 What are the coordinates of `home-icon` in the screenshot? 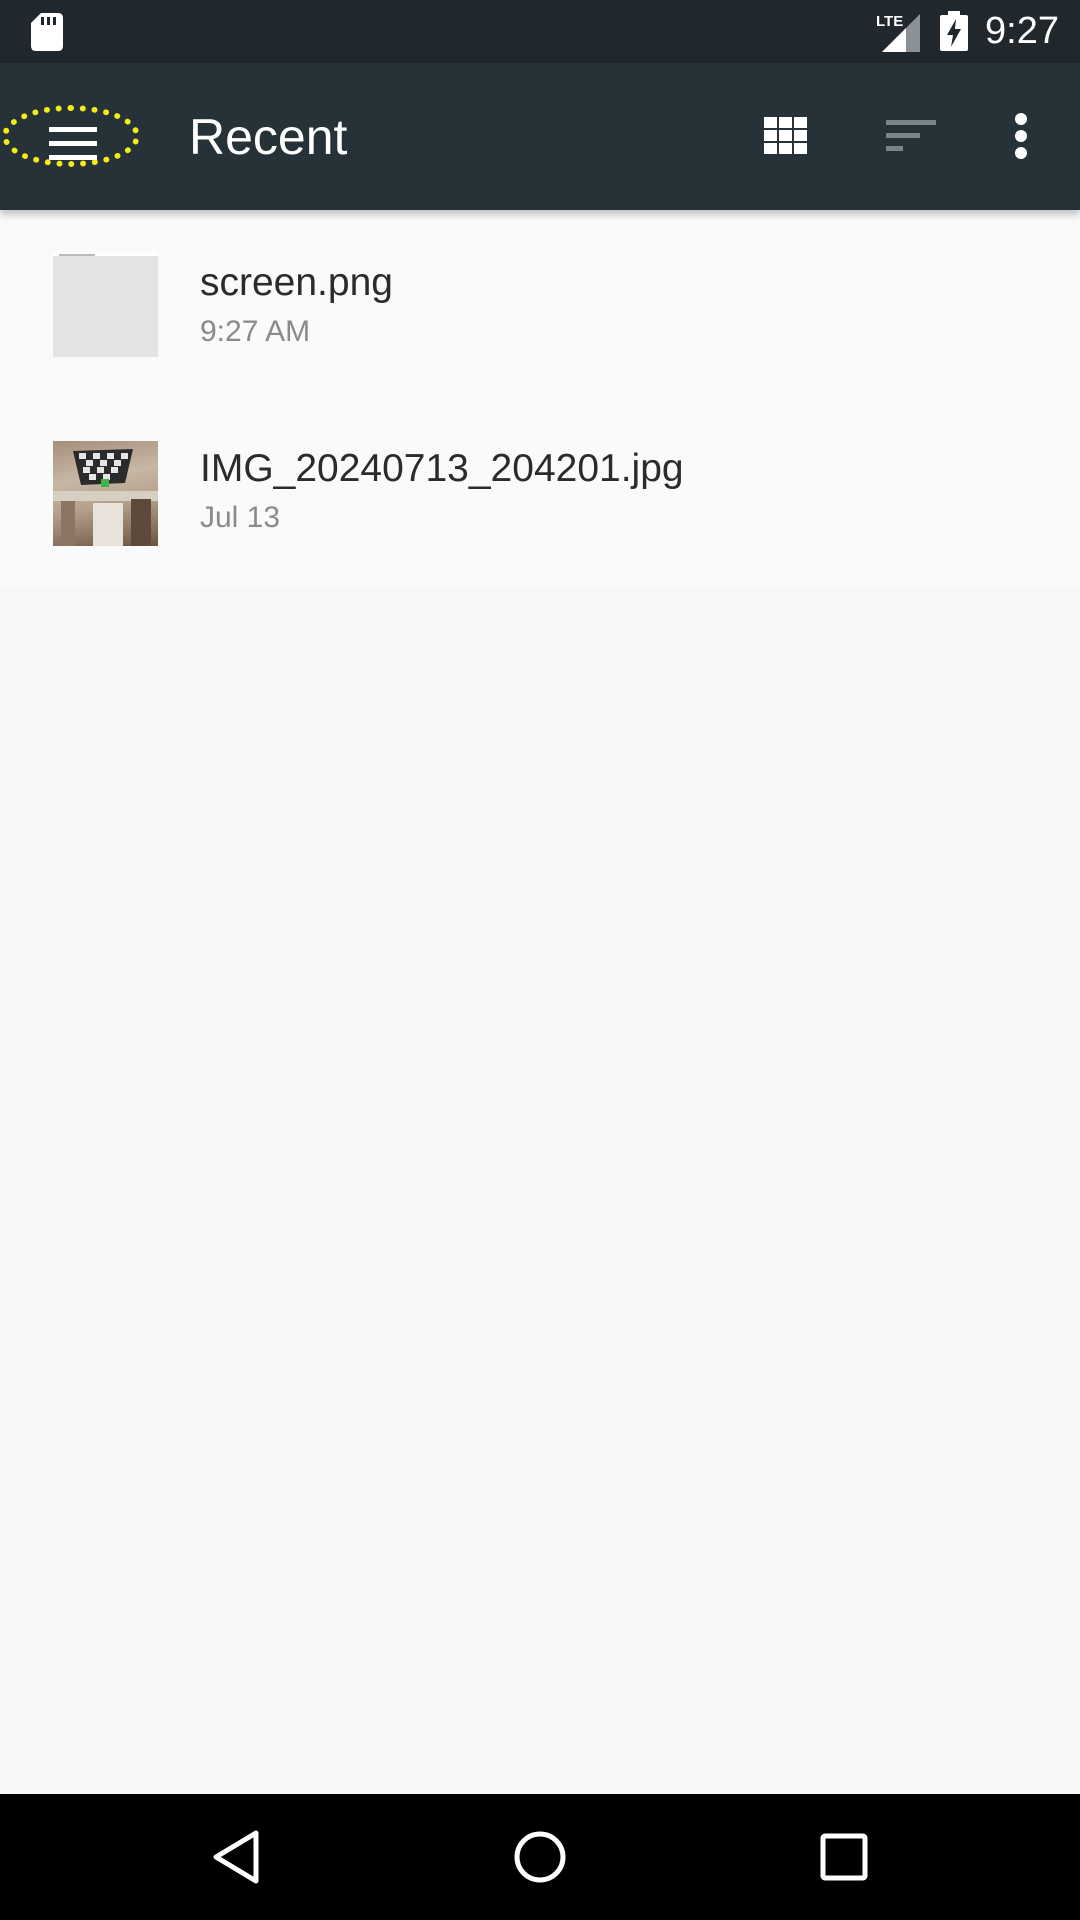 It's located at (540, 1857).